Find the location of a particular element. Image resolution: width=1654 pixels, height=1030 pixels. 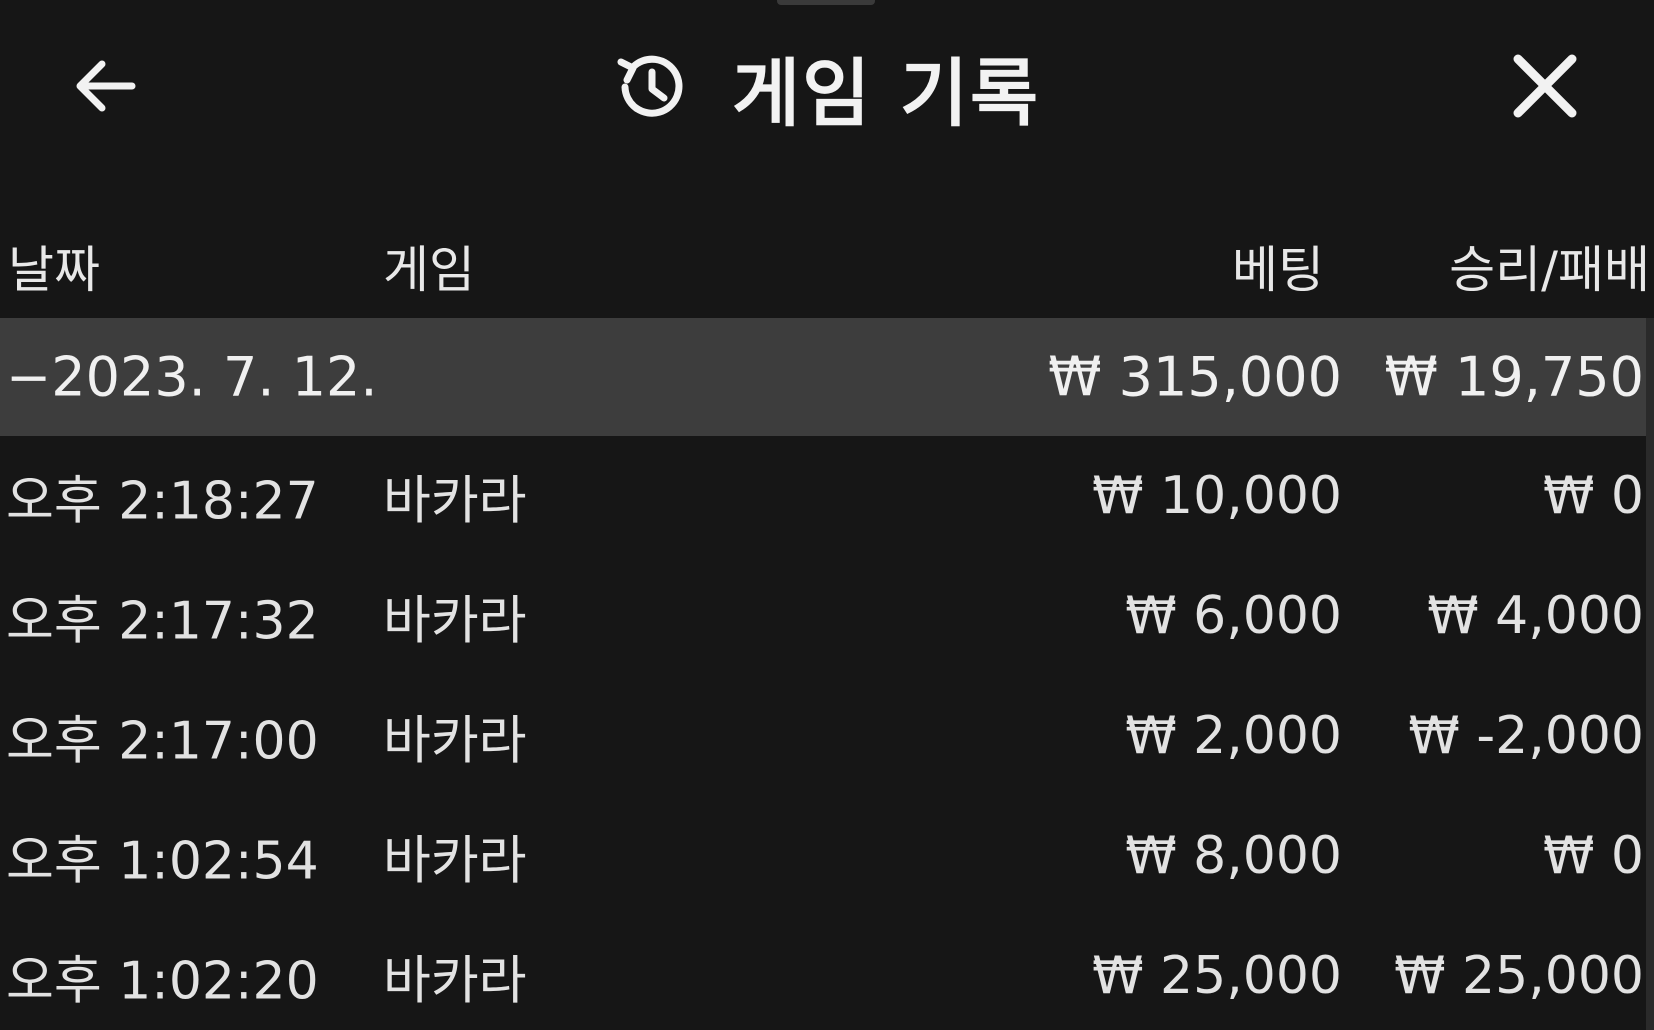

column-header-date: 날짜 is located at coordinates (54, 266).